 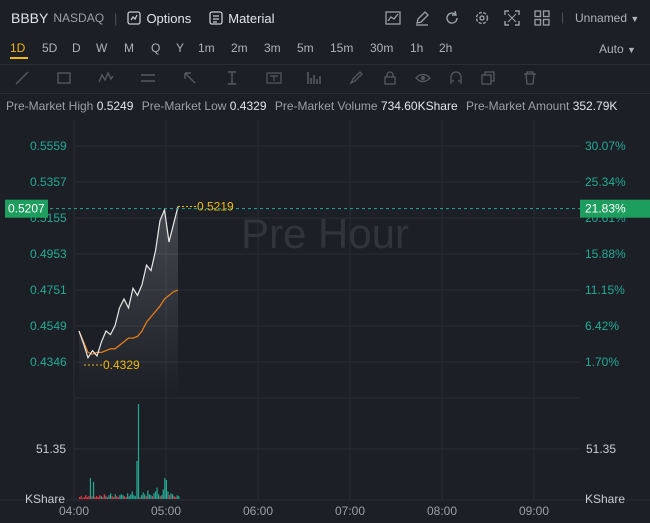 I want to click on percent-tick-label: 30.07%, so click(x=605, y=146).